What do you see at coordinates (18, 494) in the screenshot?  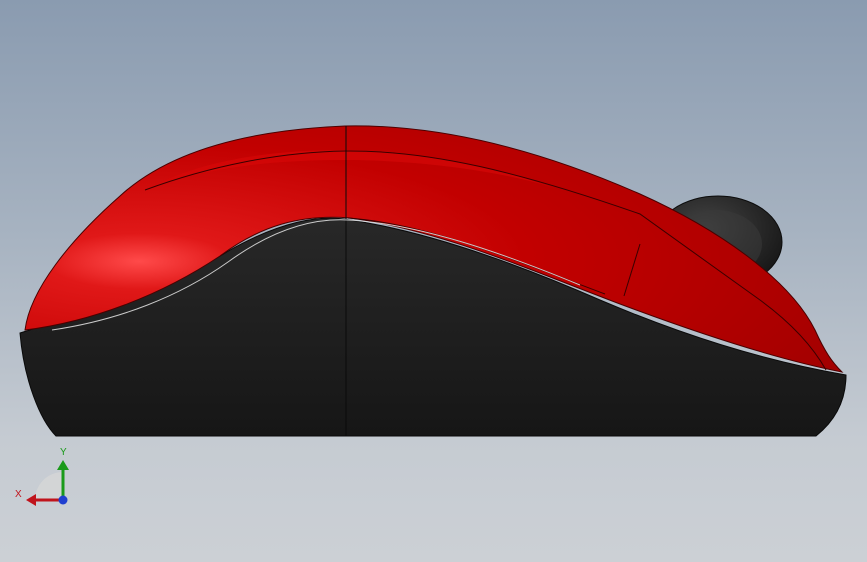 I see `triad-x-label: X` at bounding box center [18, 494].